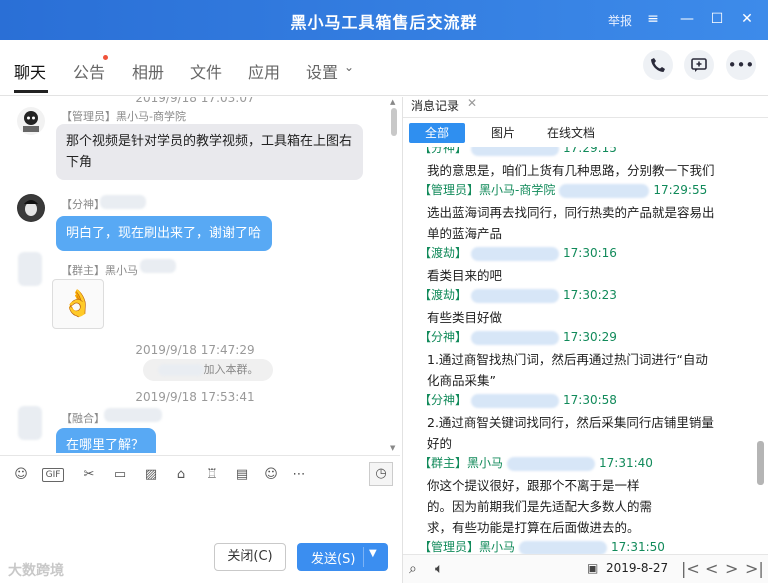 The height and width of the screenshot is (583, 768). What do you see at coordinates (195, 101) in the screenshot?
I see `message-timestamp: 2019/9/18 17:03:07` at bounding box center [195, 101].